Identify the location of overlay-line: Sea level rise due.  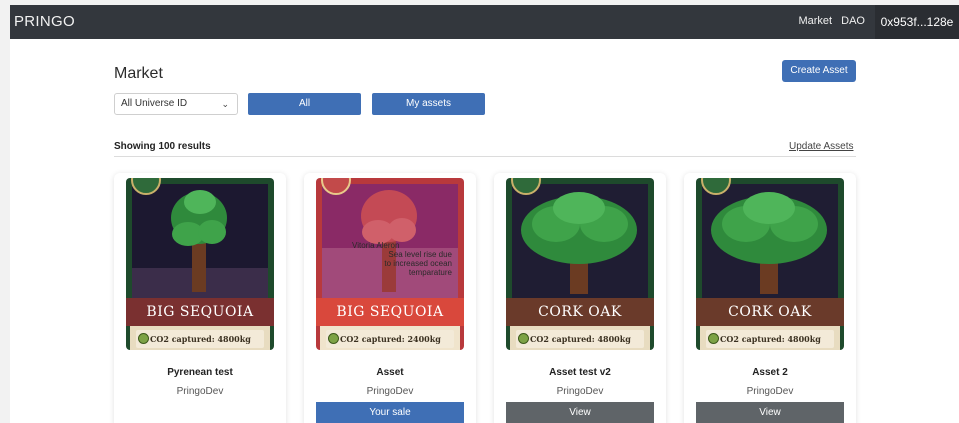
(420, 254).